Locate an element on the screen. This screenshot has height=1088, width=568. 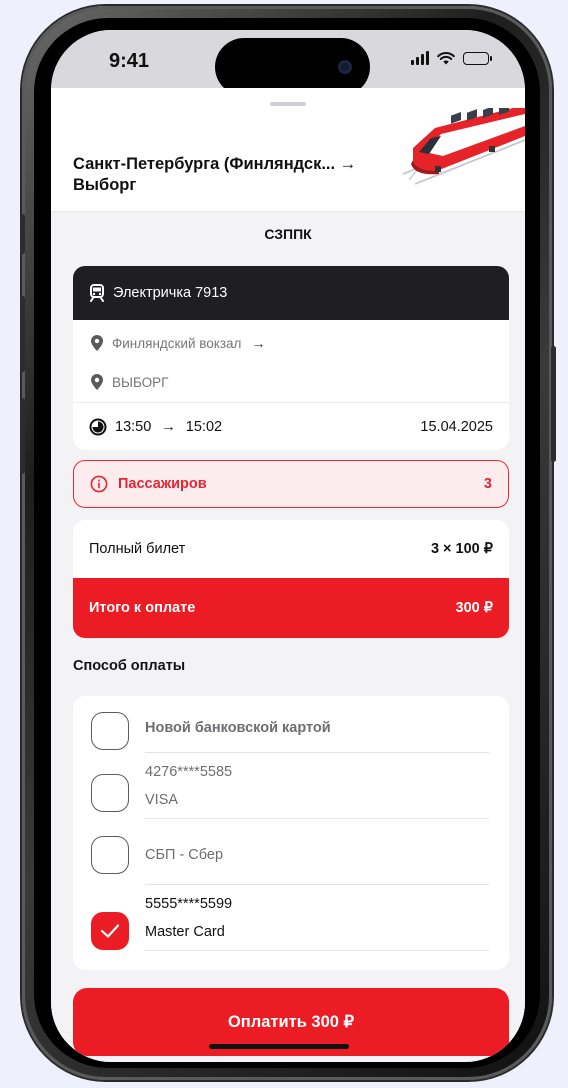
payment-method-visa: 4276****5585 VISA is located at coordinates (291, 787).